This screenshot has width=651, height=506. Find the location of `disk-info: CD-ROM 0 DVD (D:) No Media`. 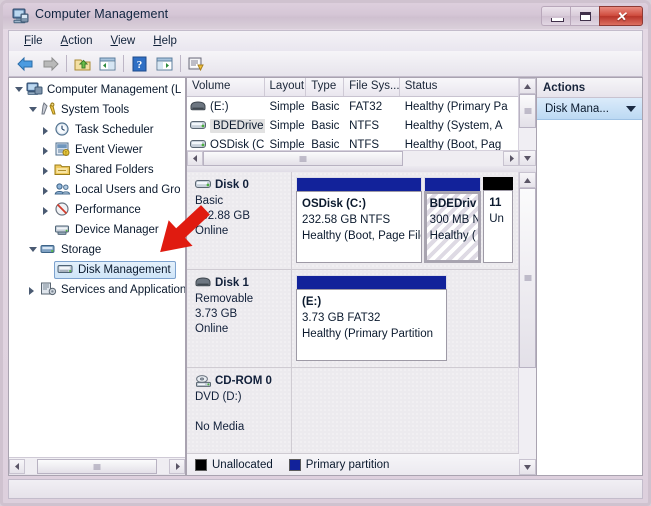

disk-info: CD-ROM 0 DVD (D:) No Media is located at coordinates (239, 410).